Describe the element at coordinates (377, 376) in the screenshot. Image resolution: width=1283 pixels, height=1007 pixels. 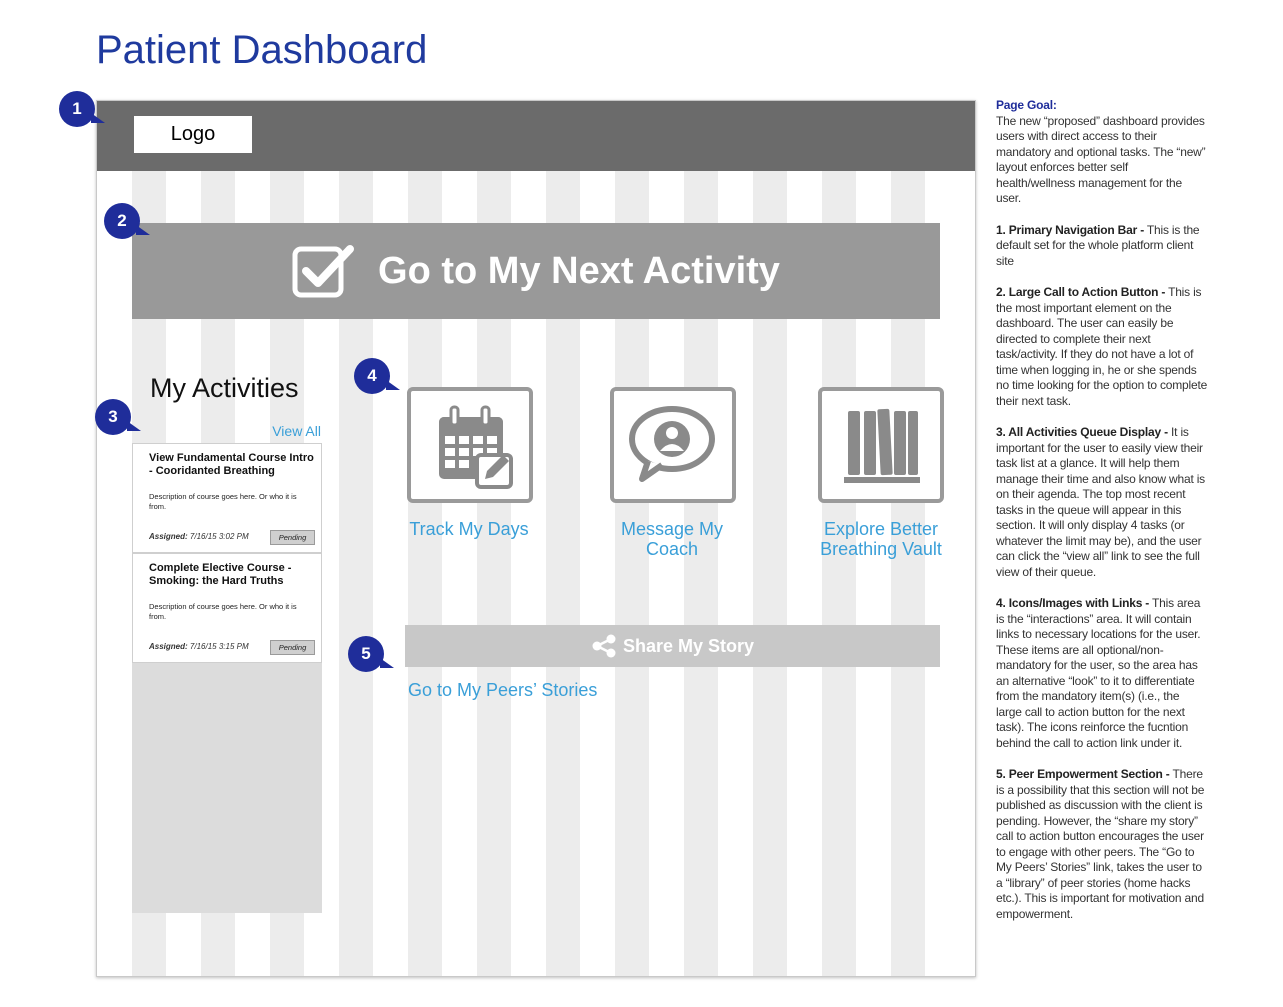
I see `annotation-badge: 4` at that location.